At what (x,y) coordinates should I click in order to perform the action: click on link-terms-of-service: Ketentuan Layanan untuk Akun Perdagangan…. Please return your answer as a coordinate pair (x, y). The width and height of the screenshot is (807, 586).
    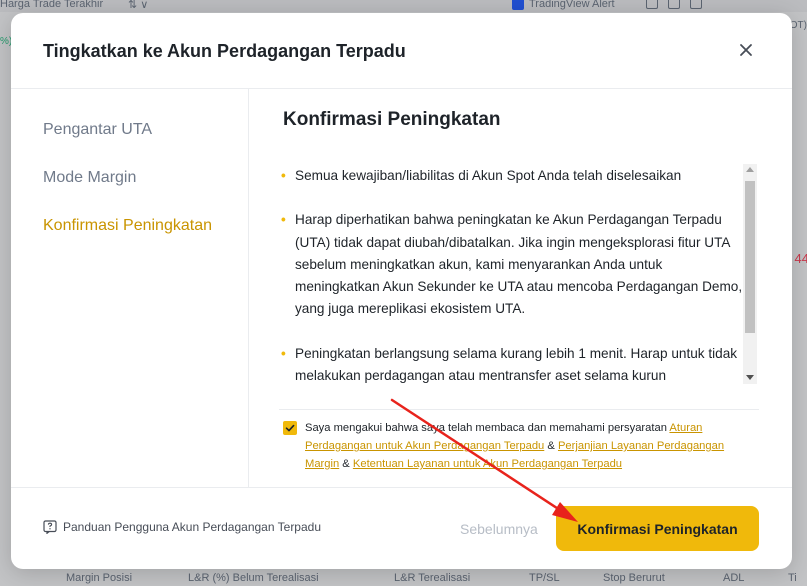
    Looking at the image, I should click on (487, 464).